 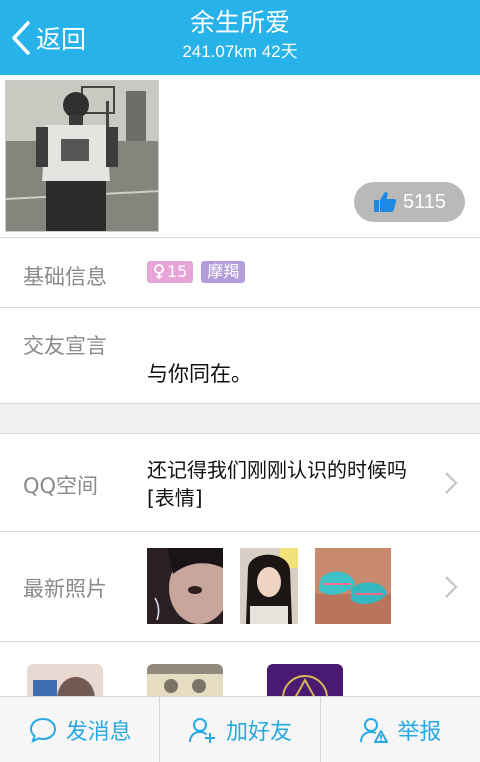 I want to click on report-label: 举报, so click(x=419, y=732).